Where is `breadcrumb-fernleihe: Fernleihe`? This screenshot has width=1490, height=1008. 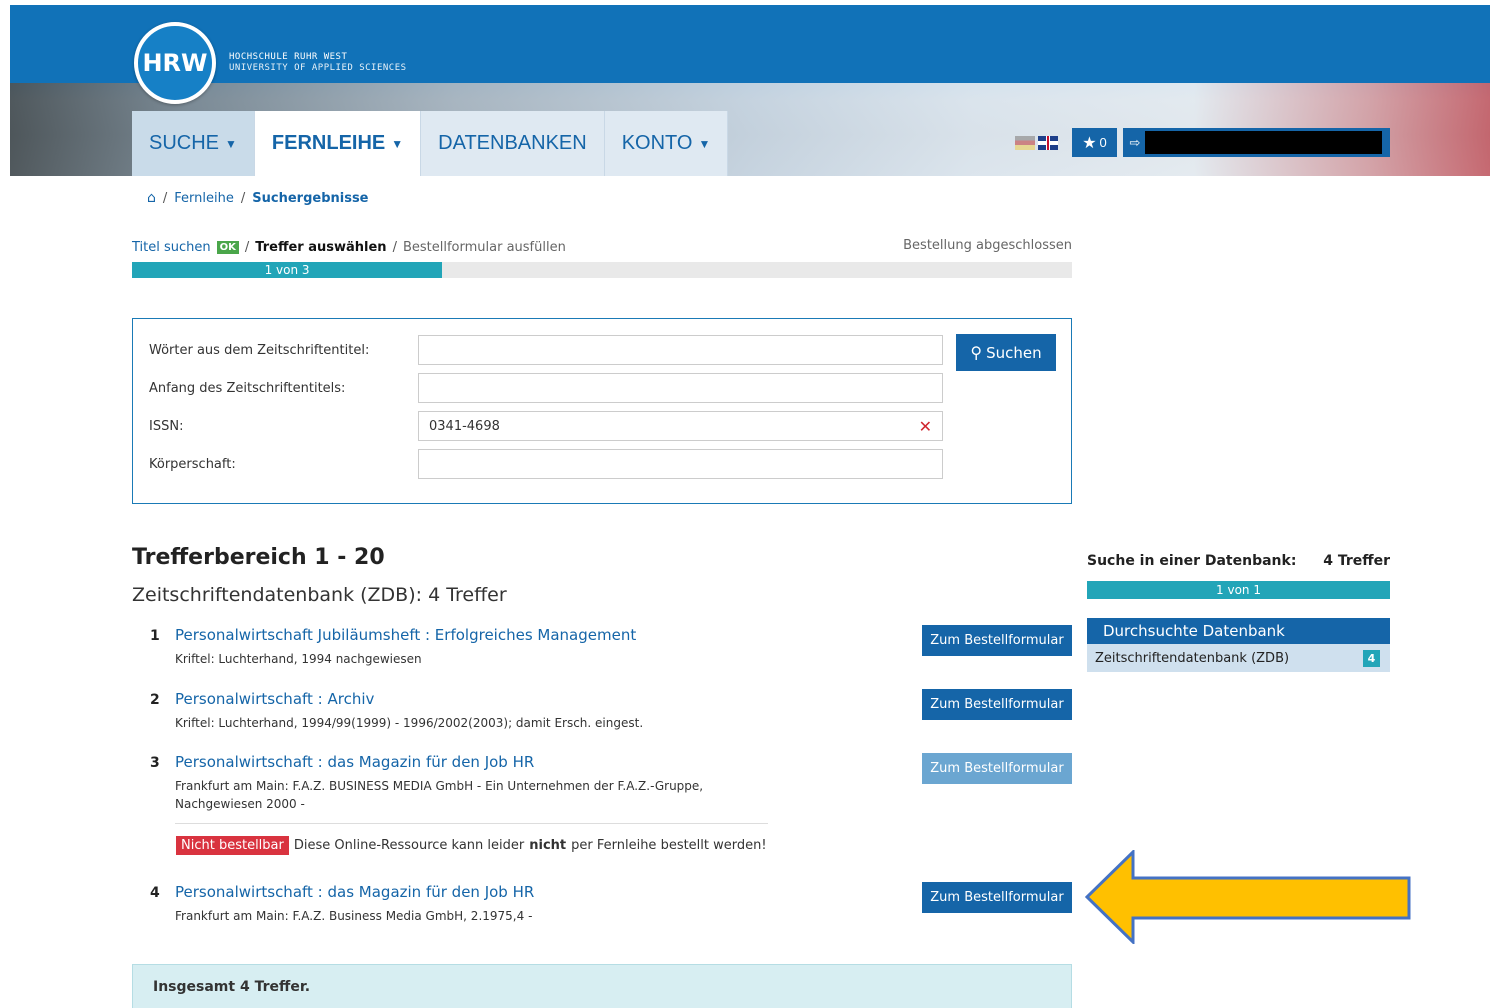
breadcrumb-fernleihe: Fernleihe is located at coordinates (204, 198).